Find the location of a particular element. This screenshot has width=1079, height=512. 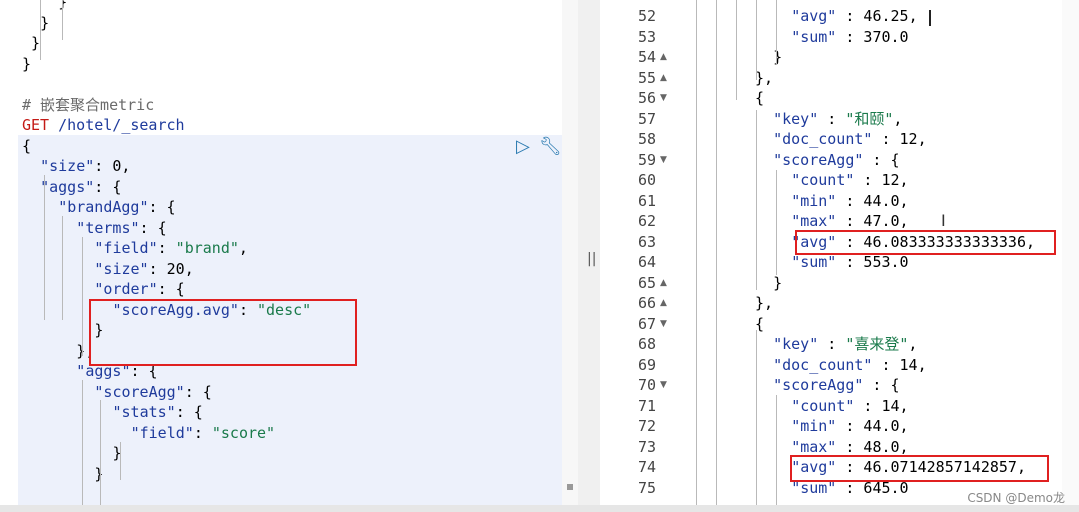

line-number: 69 is located at coordinates (646, 364).